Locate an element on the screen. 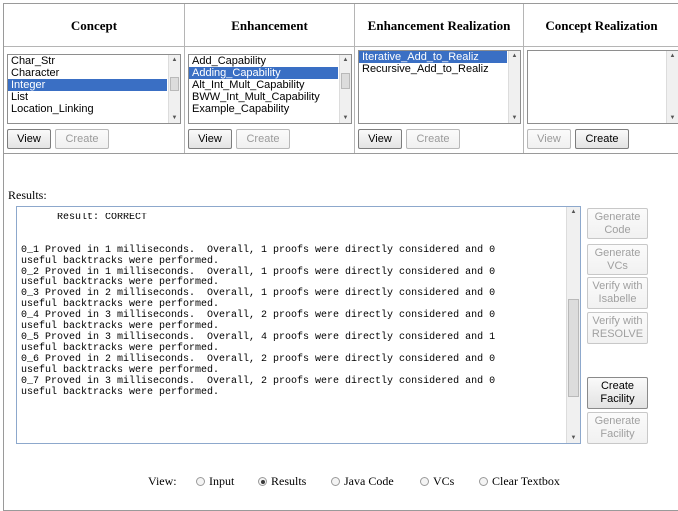 The height and width of the screenshot is (511, 678). list-item: List is located at coordinates (87, 97).